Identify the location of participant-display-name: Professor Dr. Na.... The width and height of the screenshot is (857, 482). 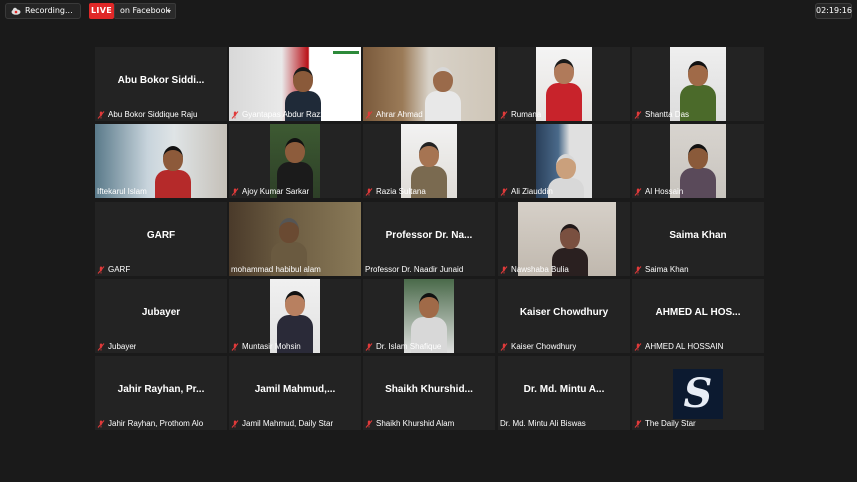
(429, 235).